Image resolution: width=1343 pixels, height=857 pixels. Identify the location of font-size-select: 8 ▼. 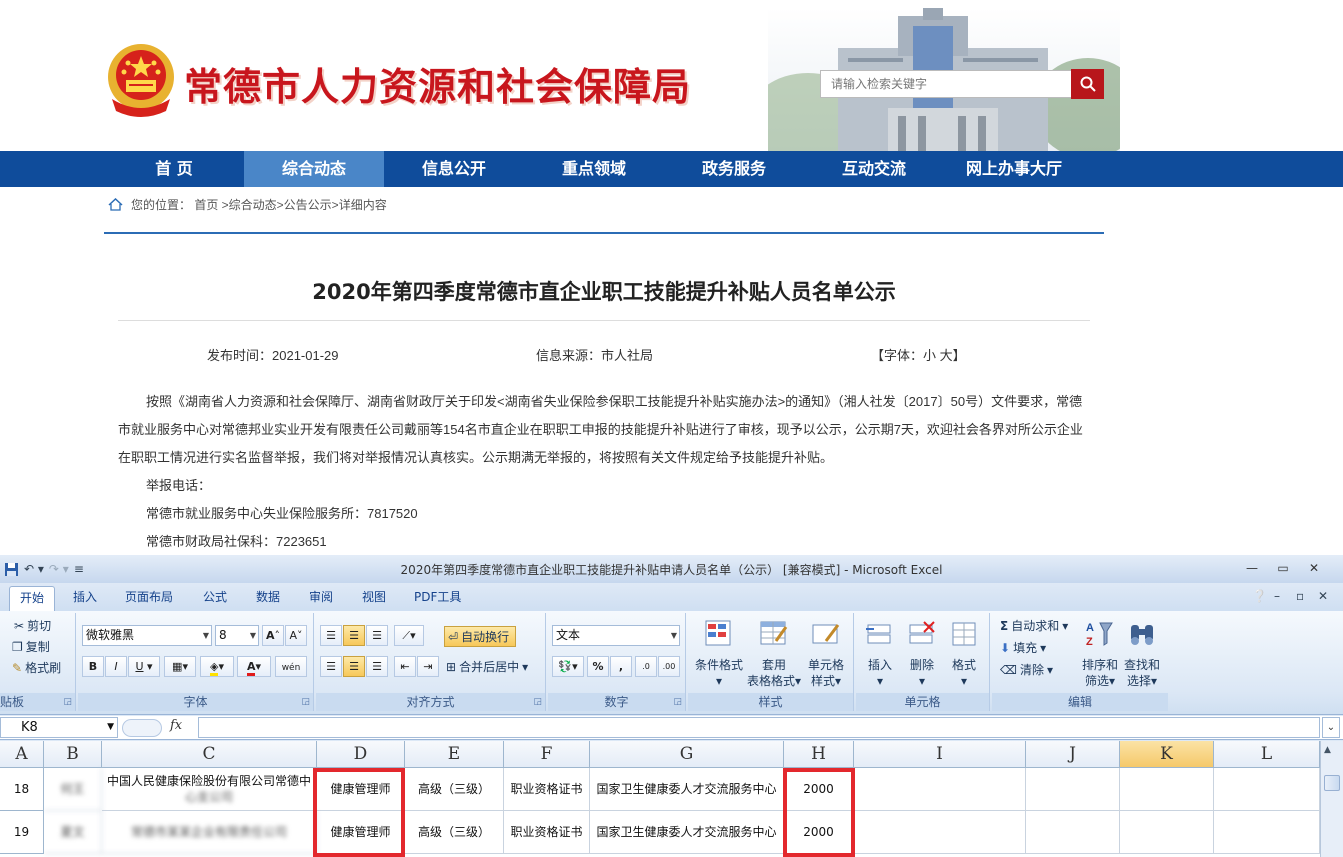
(237, 635).